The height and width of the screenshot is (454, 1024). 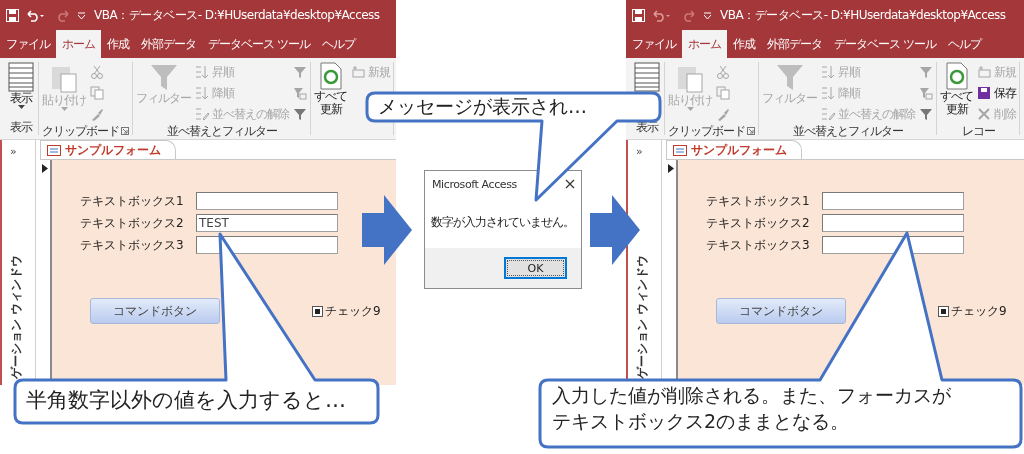 I want to click on ok-button: OK, so click(x=535, y=268).